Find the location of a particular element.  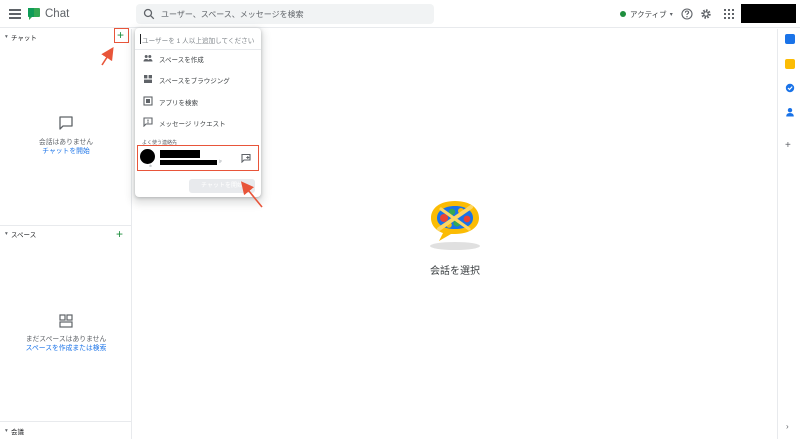

find-apps-label: アプリを検索 is located at coordinates (178, 103).